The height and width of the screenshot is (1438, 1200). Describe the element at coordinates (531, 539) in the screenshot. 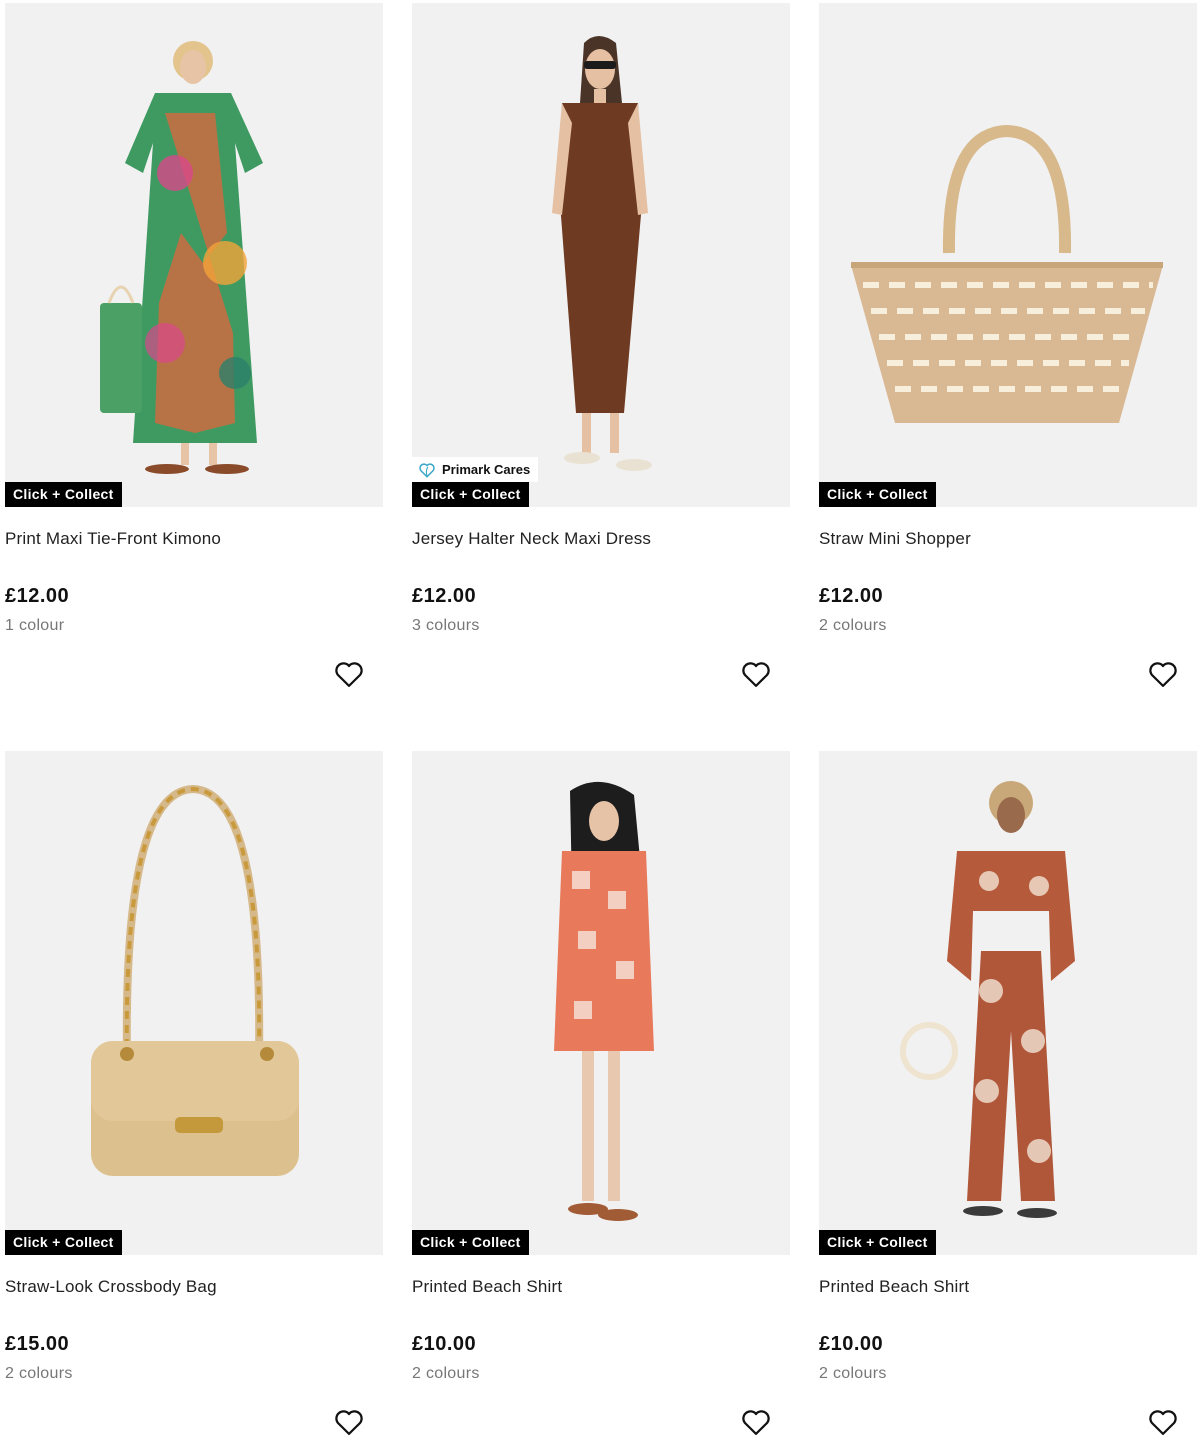

I see `product-title: Jersey Halter Neck Maxi Dress` at that location.